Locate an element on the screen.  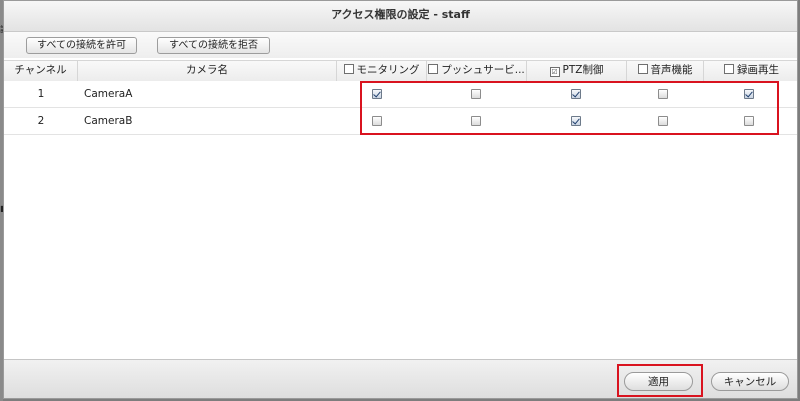
monitoring-select-all-checkbox is located at coordinates (348, 69).